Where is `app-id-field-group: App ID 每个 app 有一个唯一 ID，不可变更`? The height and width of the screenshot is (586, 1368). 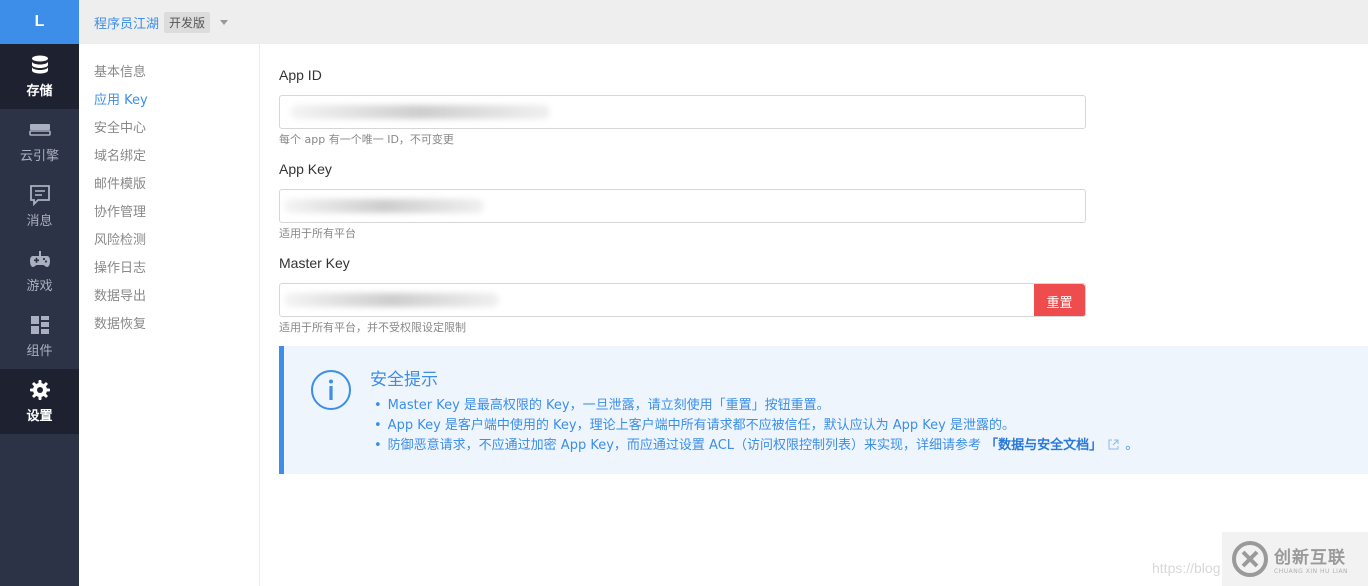 app-id-field-group: App ID 每个 app 有一个唯一 ID，不可变更 is located at coordinates (682, 107).